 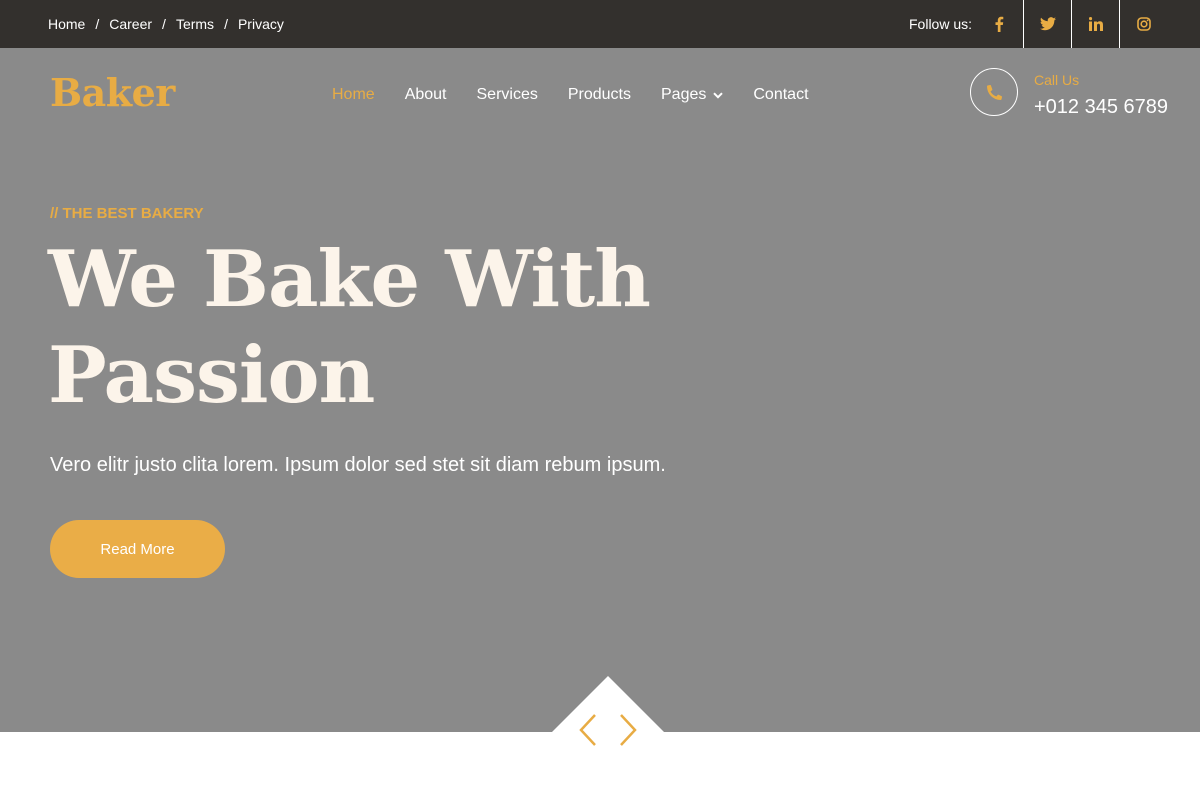 What do you see at coordinates (684, 94) in the screenshot?
I see `nav-item-pages-label: Pages` at bounding box center [684, 94].